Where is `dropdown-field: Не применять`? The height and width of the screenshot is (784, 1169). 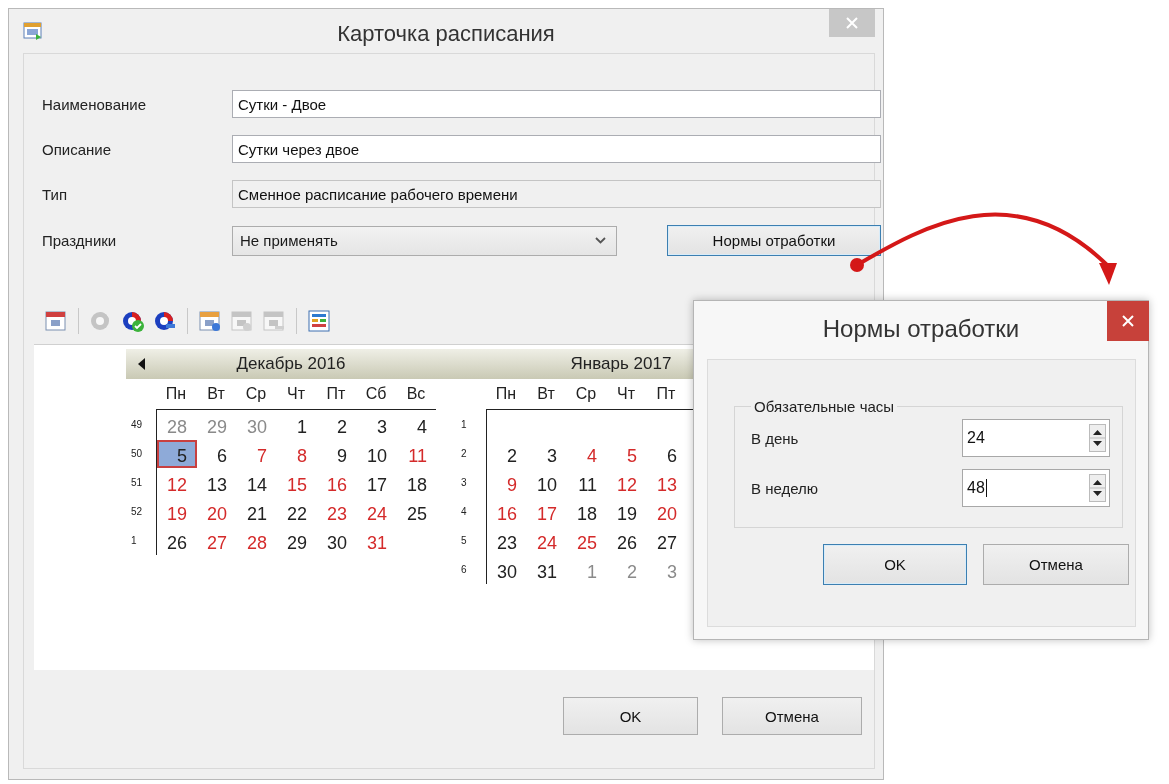
dropdown-field: Не применять is located at coordinates (424, 240).